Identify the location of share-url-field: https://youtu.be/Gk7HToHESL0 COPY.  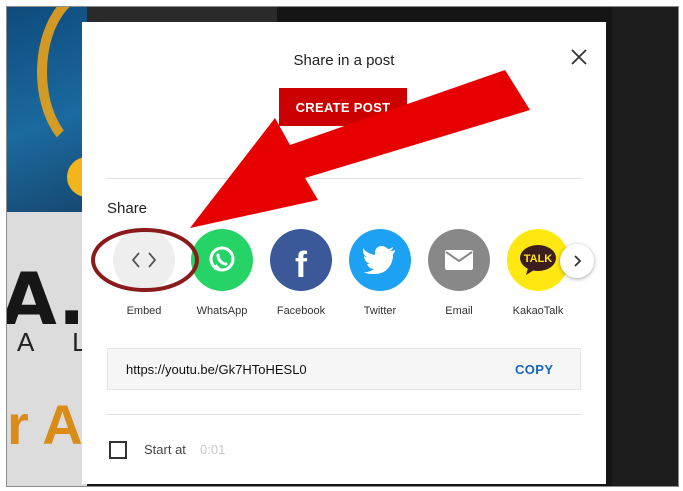
(344, 369).